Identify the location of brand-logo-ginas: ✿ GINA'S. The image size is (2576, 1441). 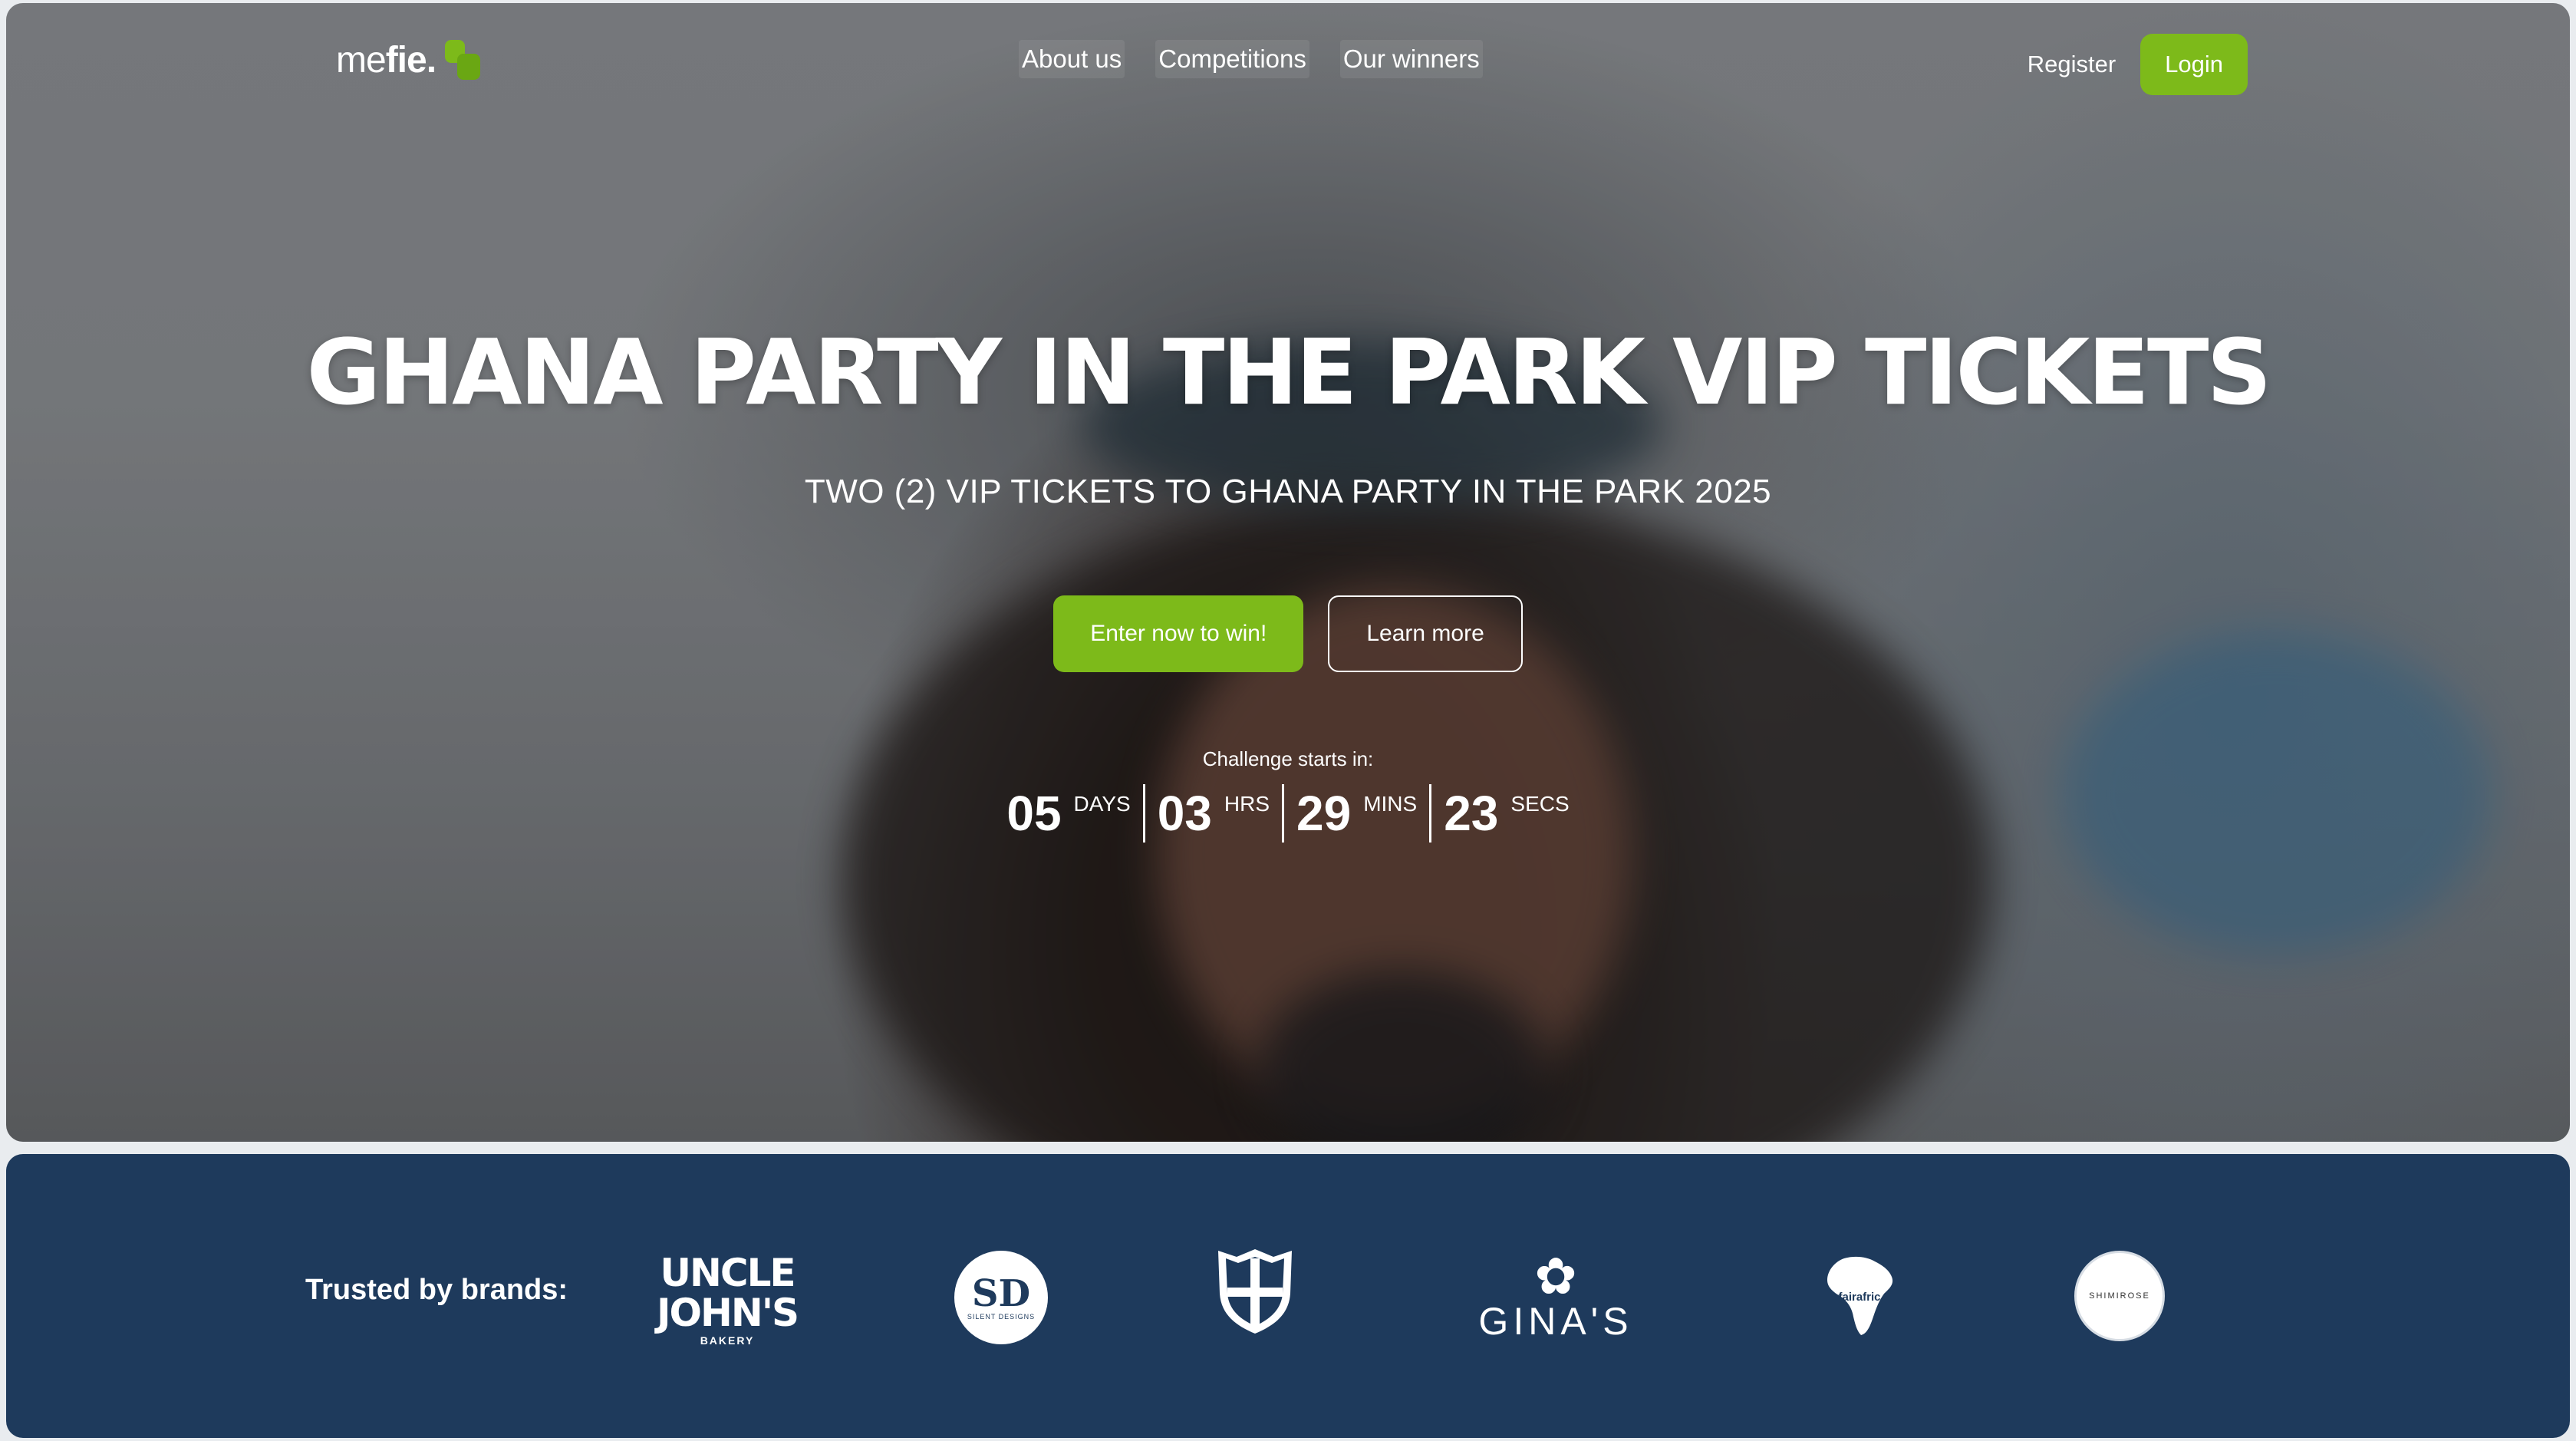
(1555, 1295).